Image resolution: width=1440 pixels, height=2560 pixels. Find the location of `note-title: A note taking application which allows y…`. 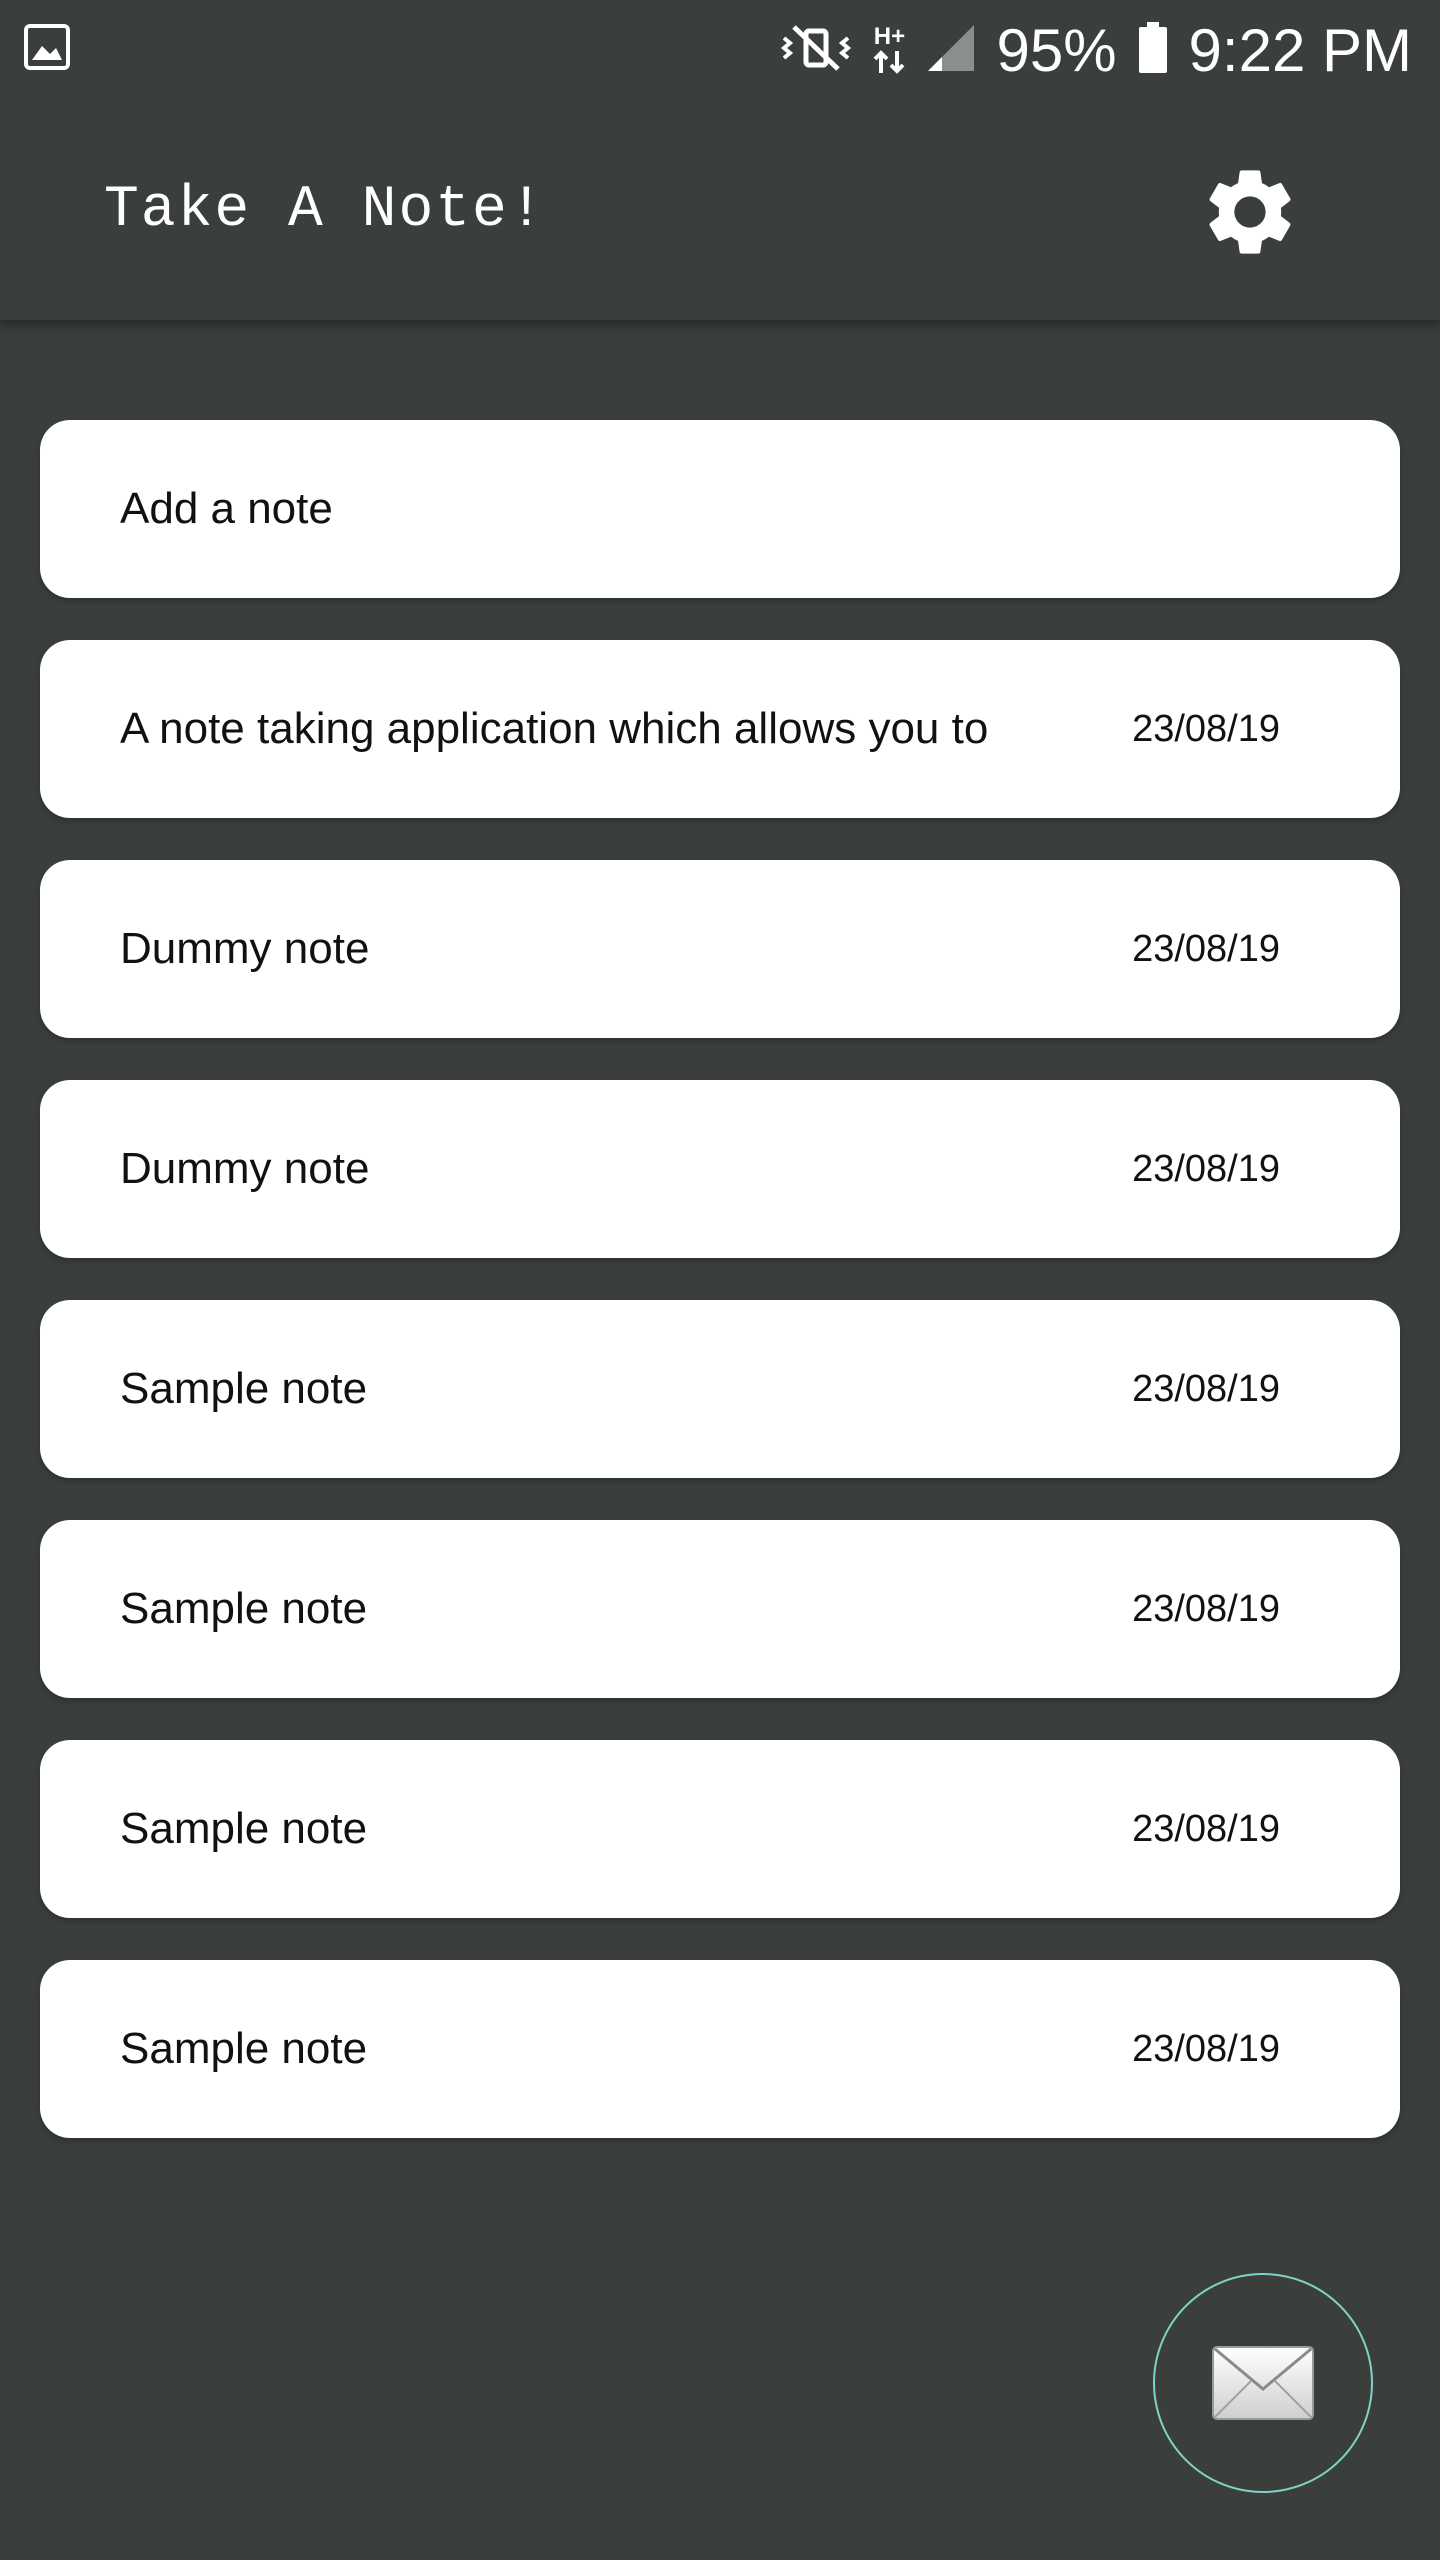

note-title: A note taking application which allows y… is located at coordinates (554, 728).